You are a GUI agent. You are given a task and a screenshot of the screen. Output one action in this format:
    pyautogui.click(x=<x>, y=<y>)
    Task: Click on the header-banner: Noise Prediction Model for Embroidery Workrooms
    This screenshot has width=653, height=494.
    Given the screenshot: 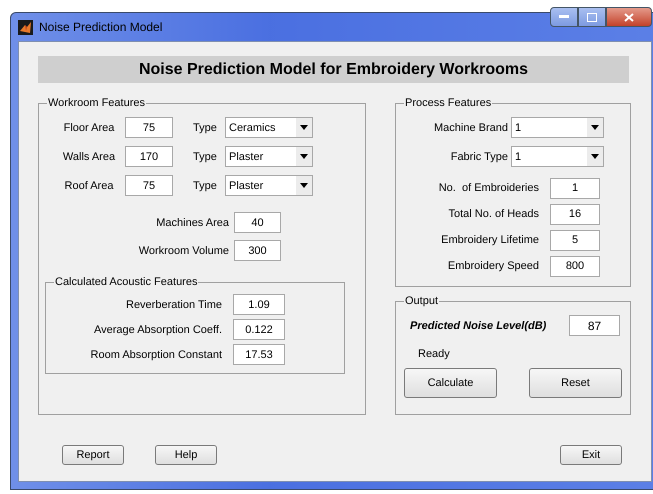 What is the action you would take?
    pyautogui.click(x=333, y=69)
    